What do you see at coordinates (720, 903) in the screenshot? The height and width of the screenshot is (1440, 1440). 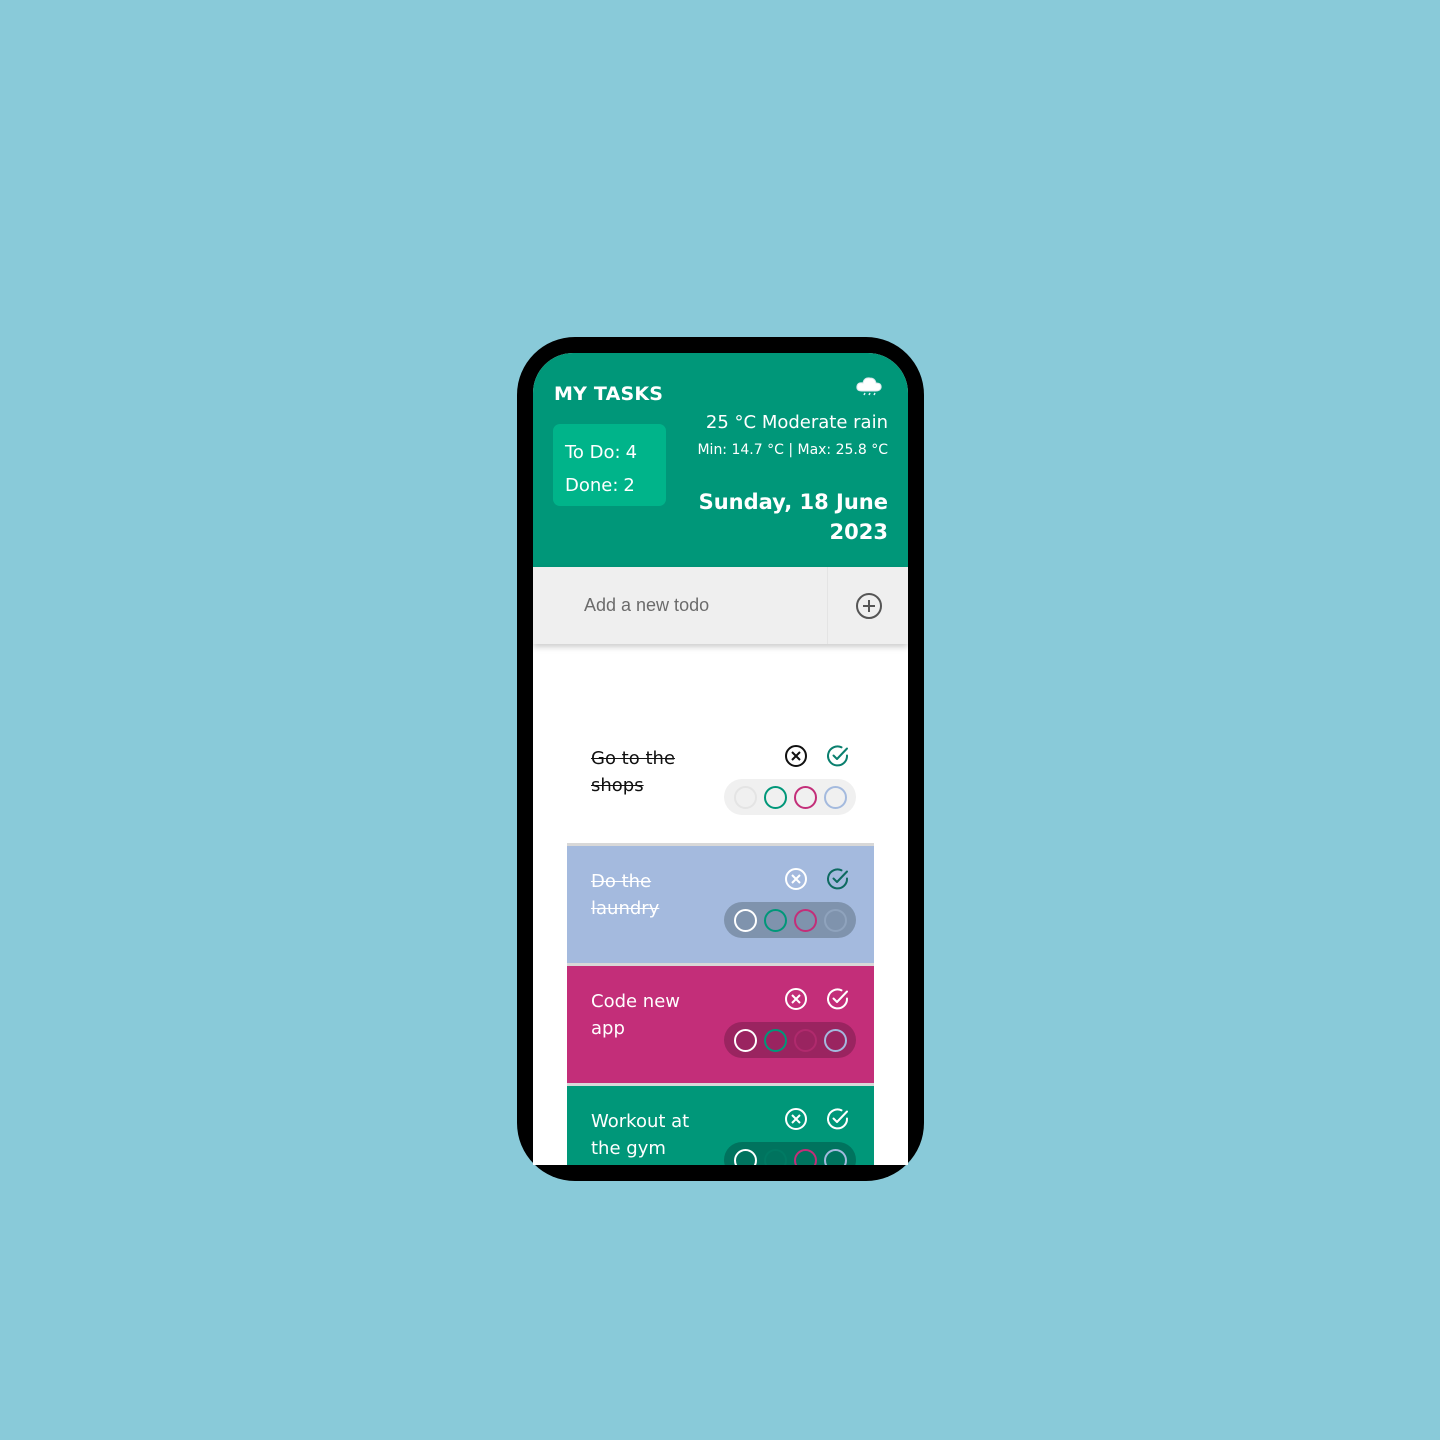 I see `todo-item: Do the laundry` at bounding box center [720, 903].